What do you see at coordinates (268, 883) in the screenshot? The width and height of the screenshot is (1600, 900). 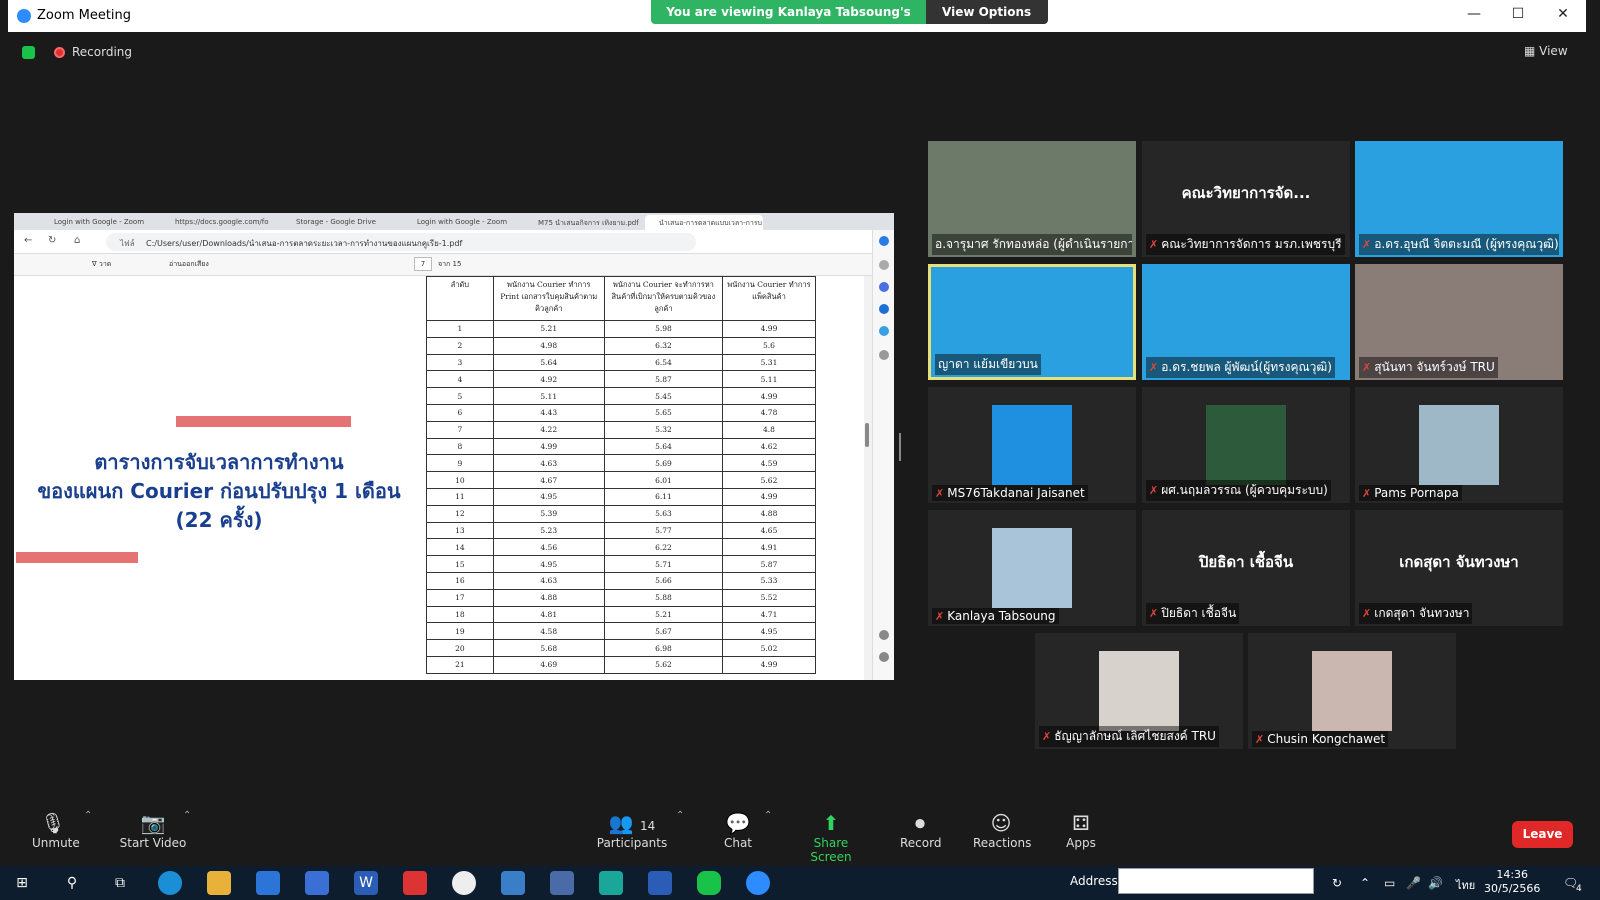 I see `store-icon` at bounding box center [268, 883].